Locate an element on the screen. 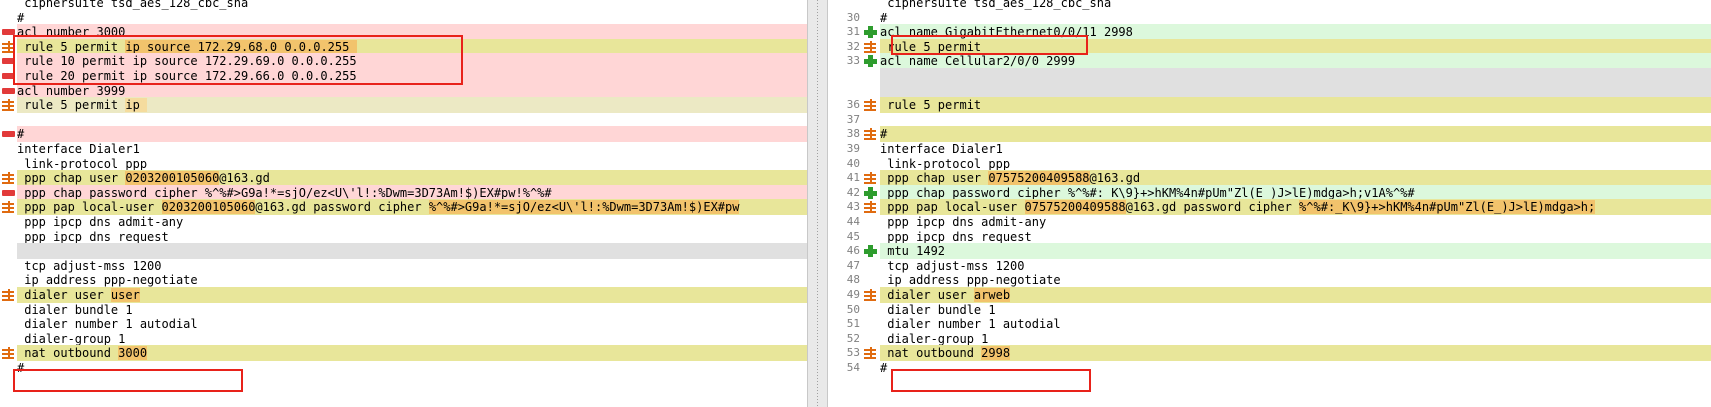  diff-line: rule 5 permit ip is located at coordinates (403, 105).